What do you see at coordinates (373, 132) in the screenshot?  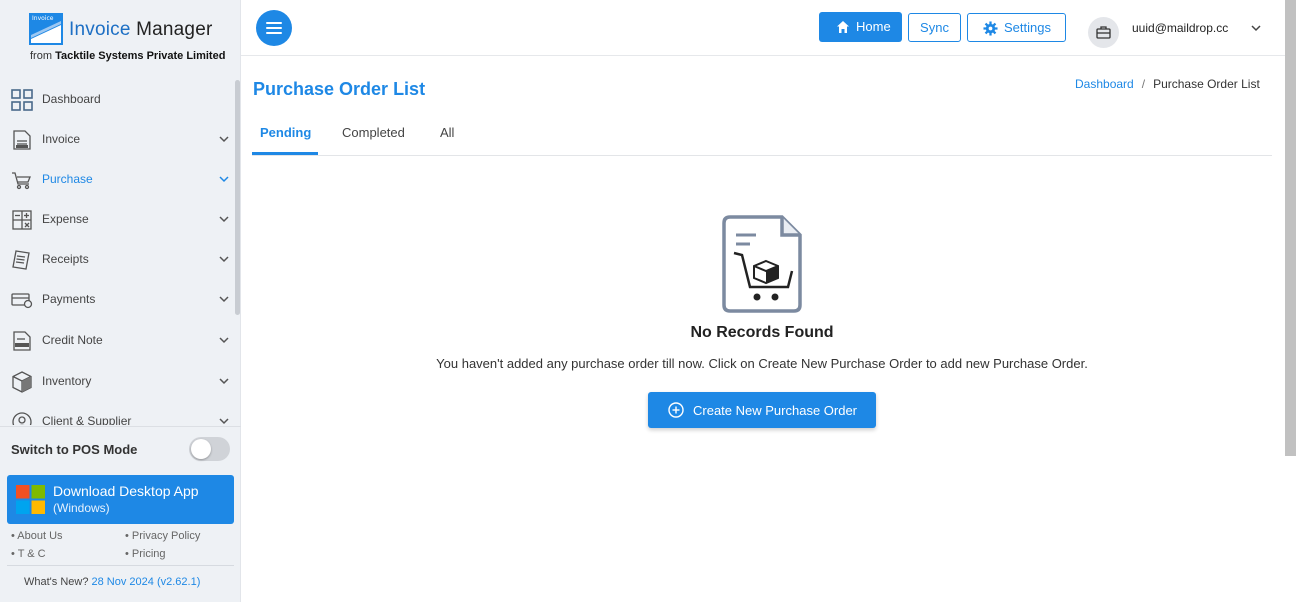 I see `tab-completed: Completed` at bounding box center [373, 132].